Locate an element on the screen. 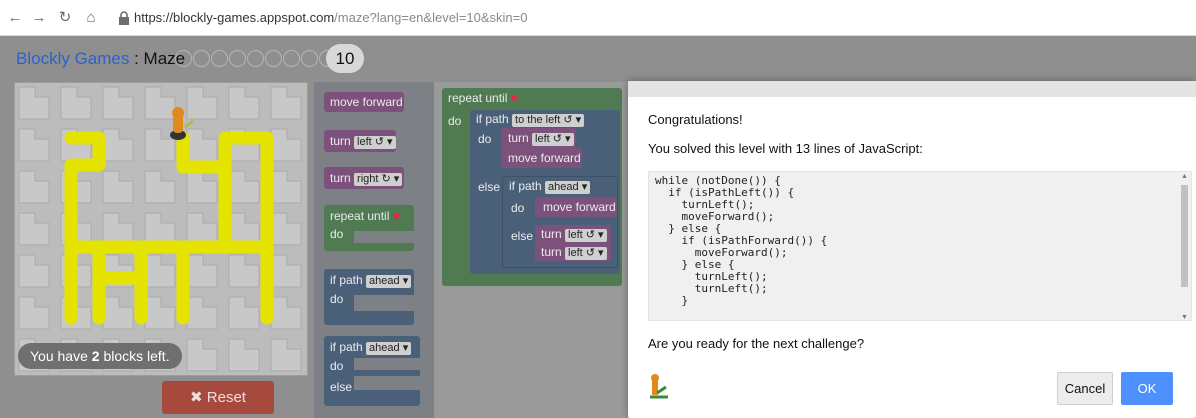  pegman-icon is located at coordinates (659, 386).